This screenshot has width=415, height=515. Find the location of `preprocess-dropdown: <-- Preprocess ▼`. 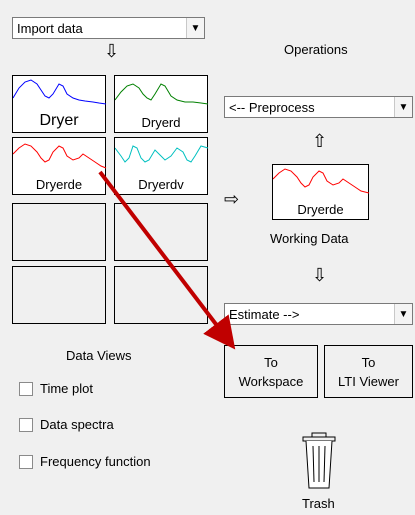

preprocess-dropdown: <-- Preprocess ▼ is located at coordinates (318, 107).